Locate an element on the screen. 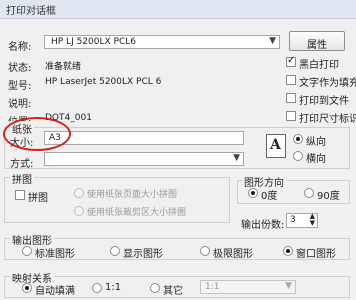  paper-source-label: 方式: is located at coordinates (22, 164).